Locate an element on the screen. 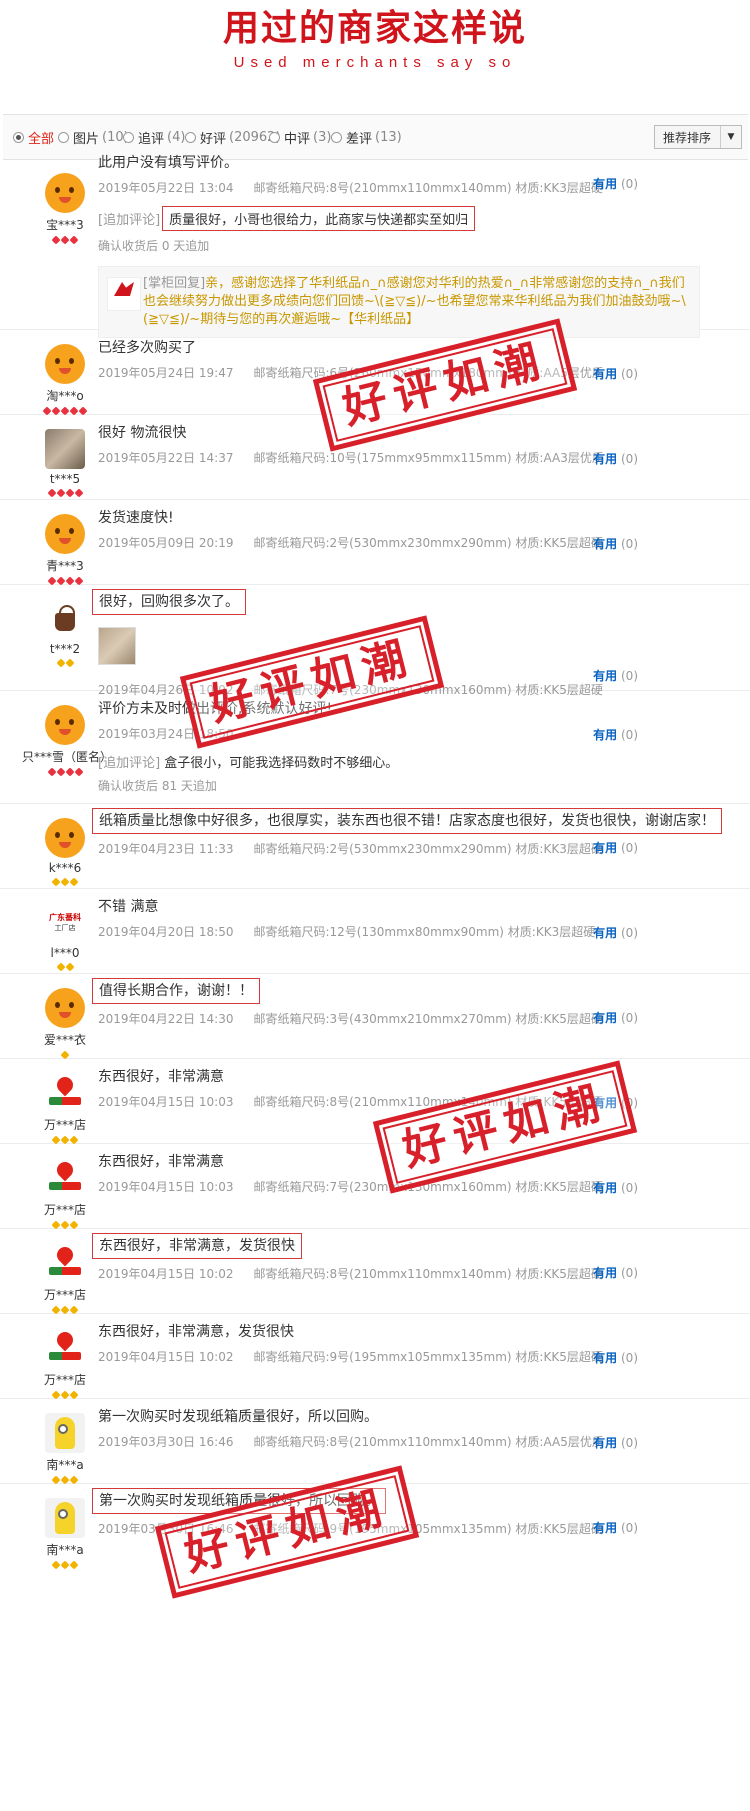 This screenshot has width=750, height=1811. review-text: 值得长期合作，谢谢！！ is located at coordinates (395, 991).